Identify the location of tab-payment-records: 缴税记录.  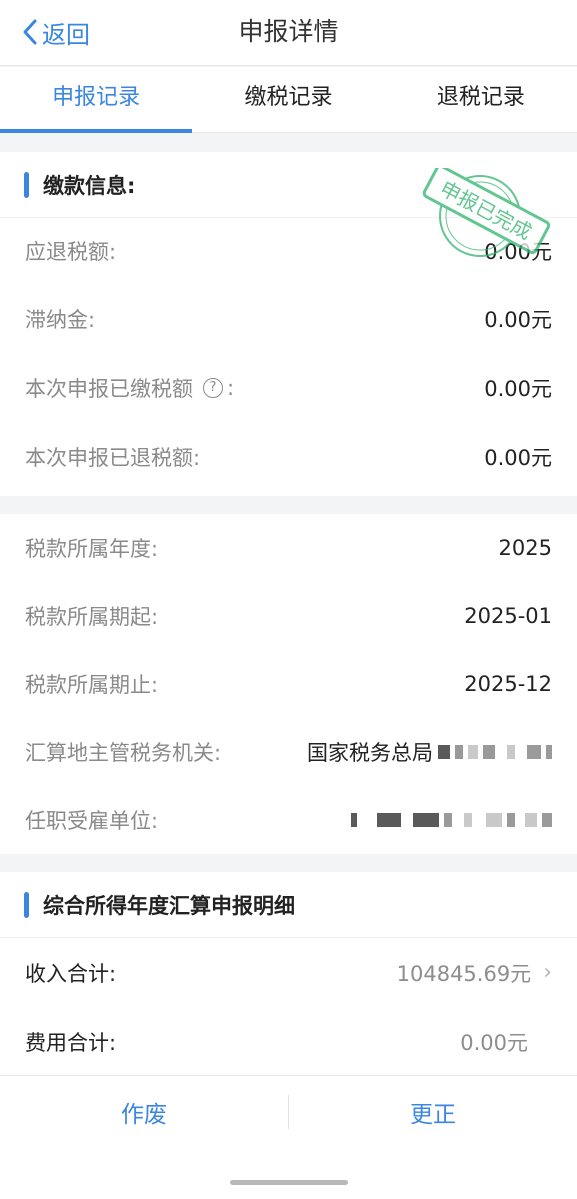
(288, 99).